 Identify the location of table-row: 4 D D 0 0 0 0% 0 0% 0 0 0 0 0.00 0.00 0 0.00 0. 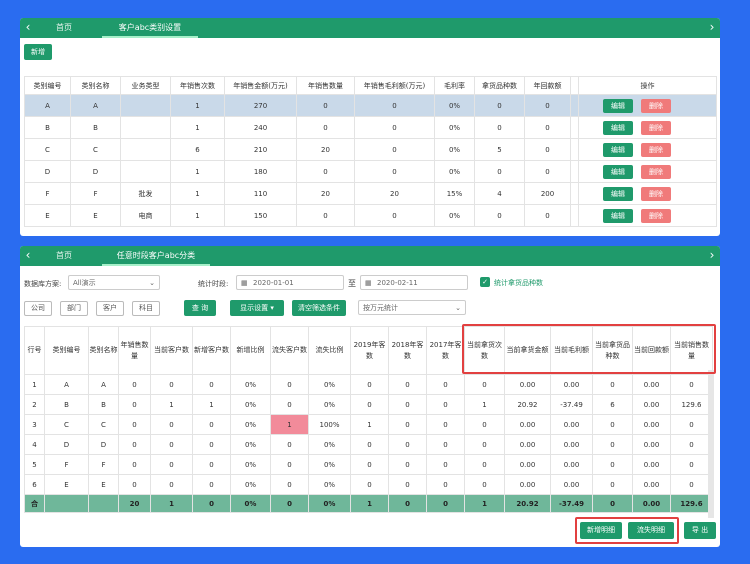
(368, 444).